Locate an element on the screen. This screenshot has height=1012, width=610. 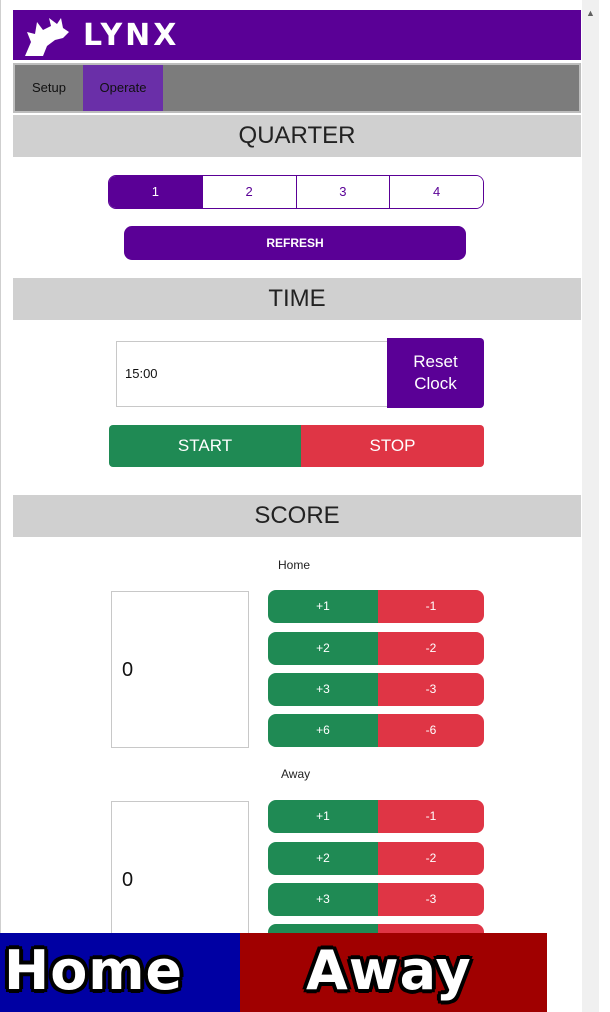
score-header: SCORE is located at coordinates (297, 516).